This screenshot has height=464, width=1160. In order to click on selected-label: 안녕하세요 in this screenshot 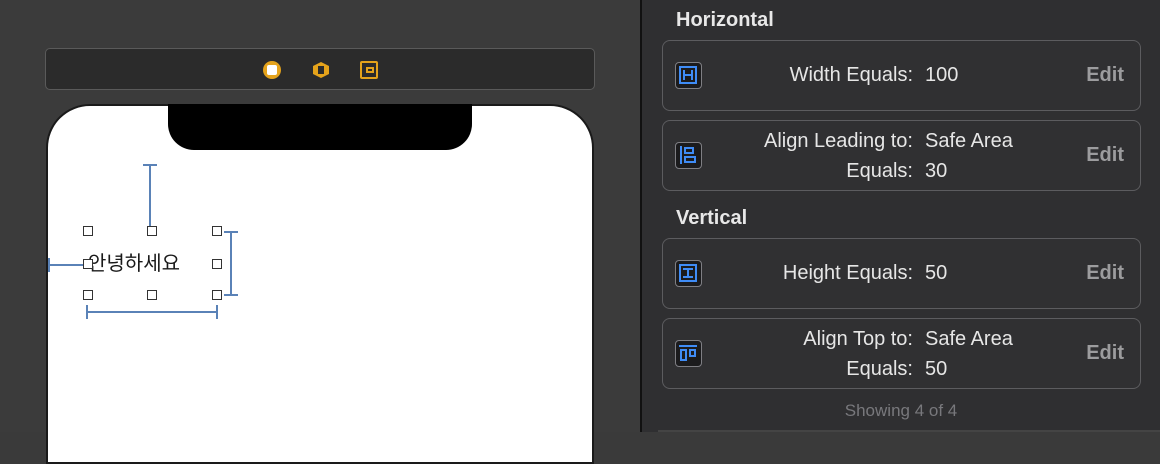, I will do `click(154, 264)`.